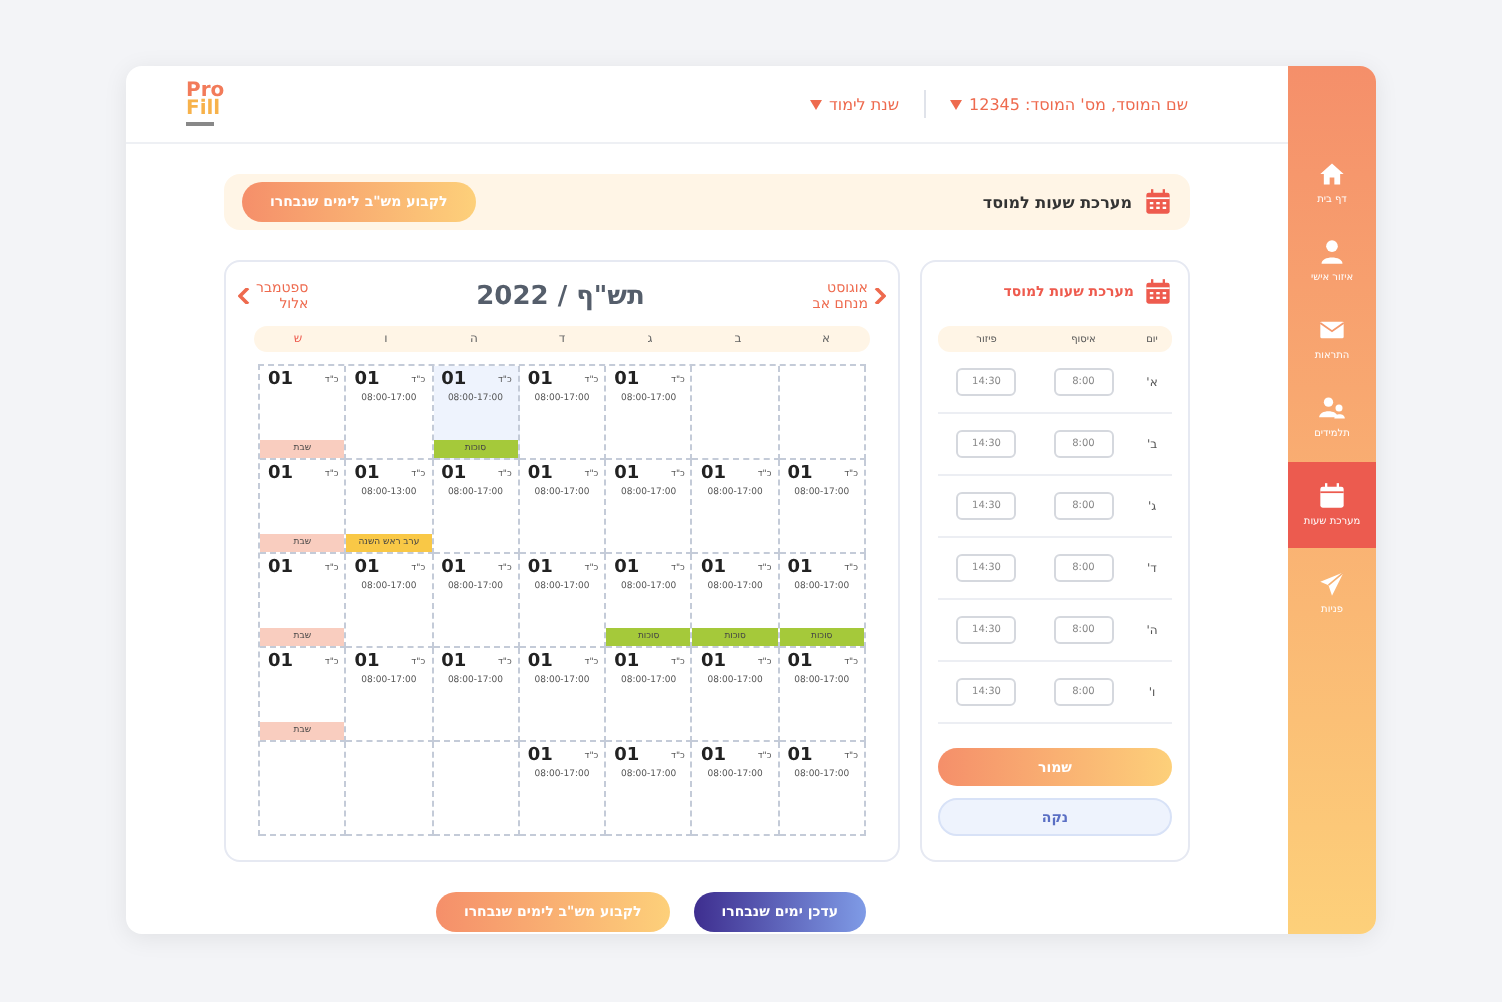 This screenshot has width=1502, height=1002. What do you see at coordinates (1332, 408) in the screenshot?
I see `users-icon` at bounding box center [1332, 408].